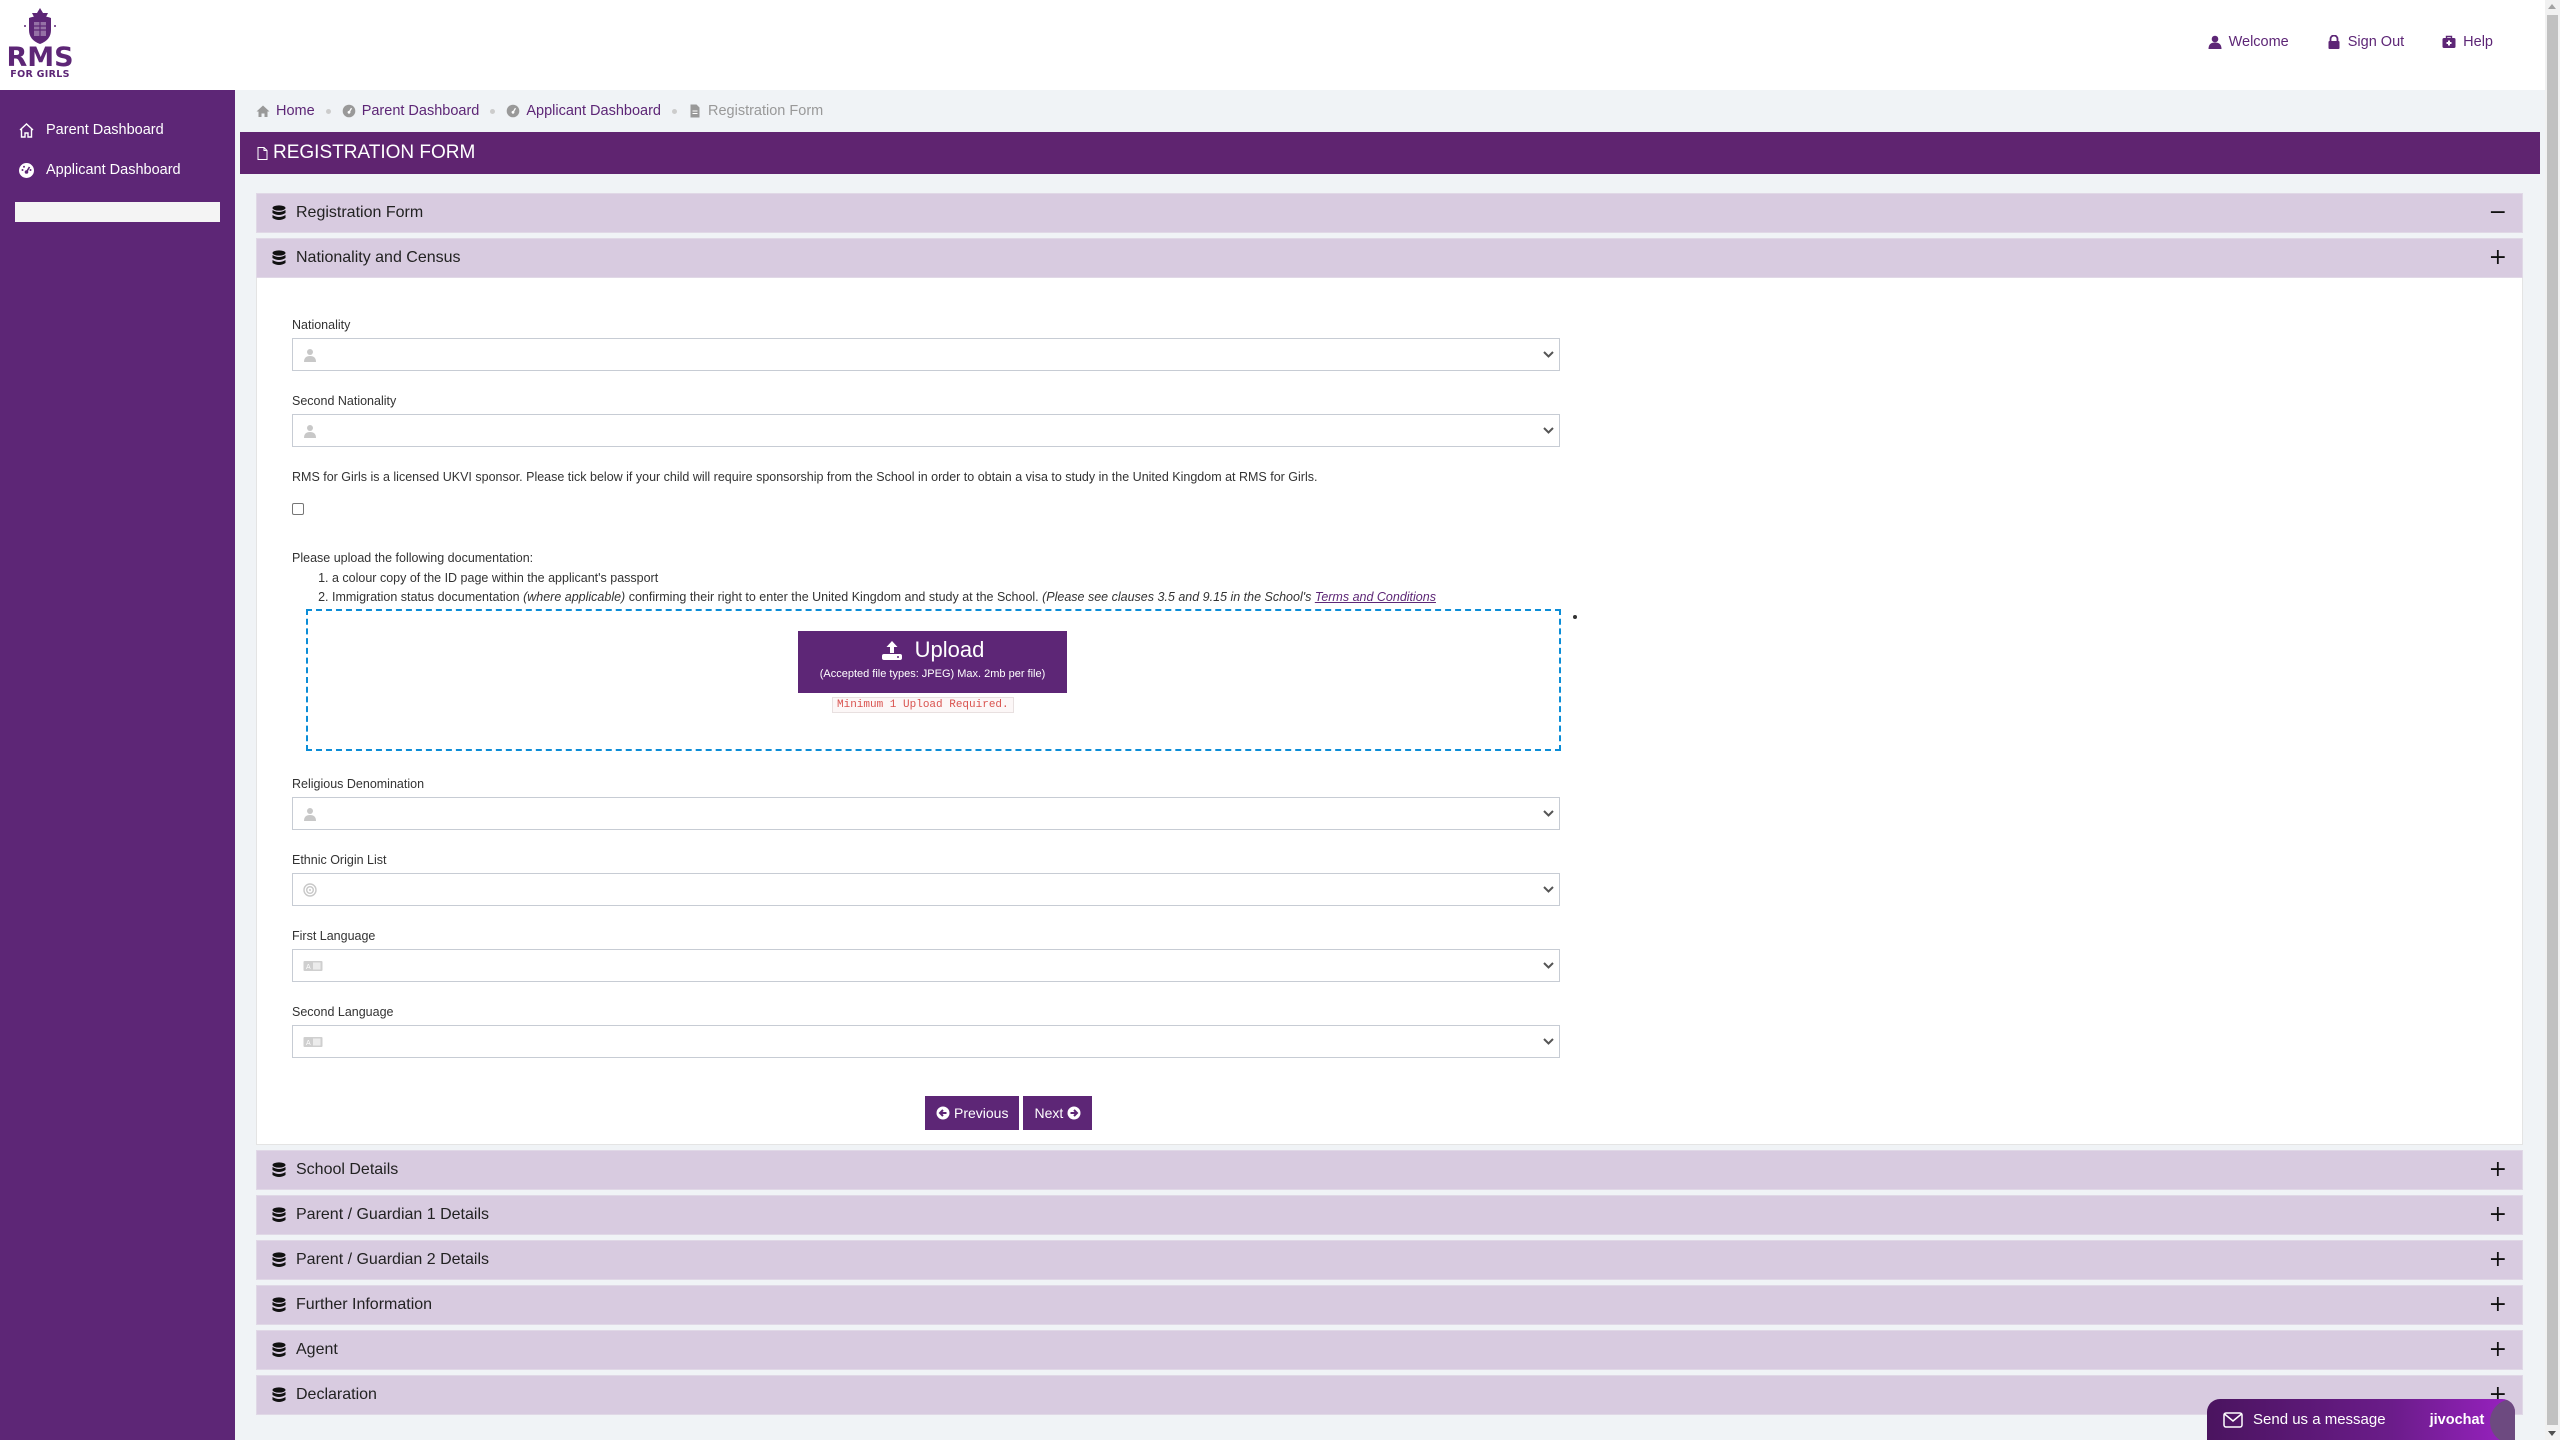 The width and height of the screenshot is (2560, 1440). I want to click on second-nationality-label: Second Nationality, so click(344, 401).